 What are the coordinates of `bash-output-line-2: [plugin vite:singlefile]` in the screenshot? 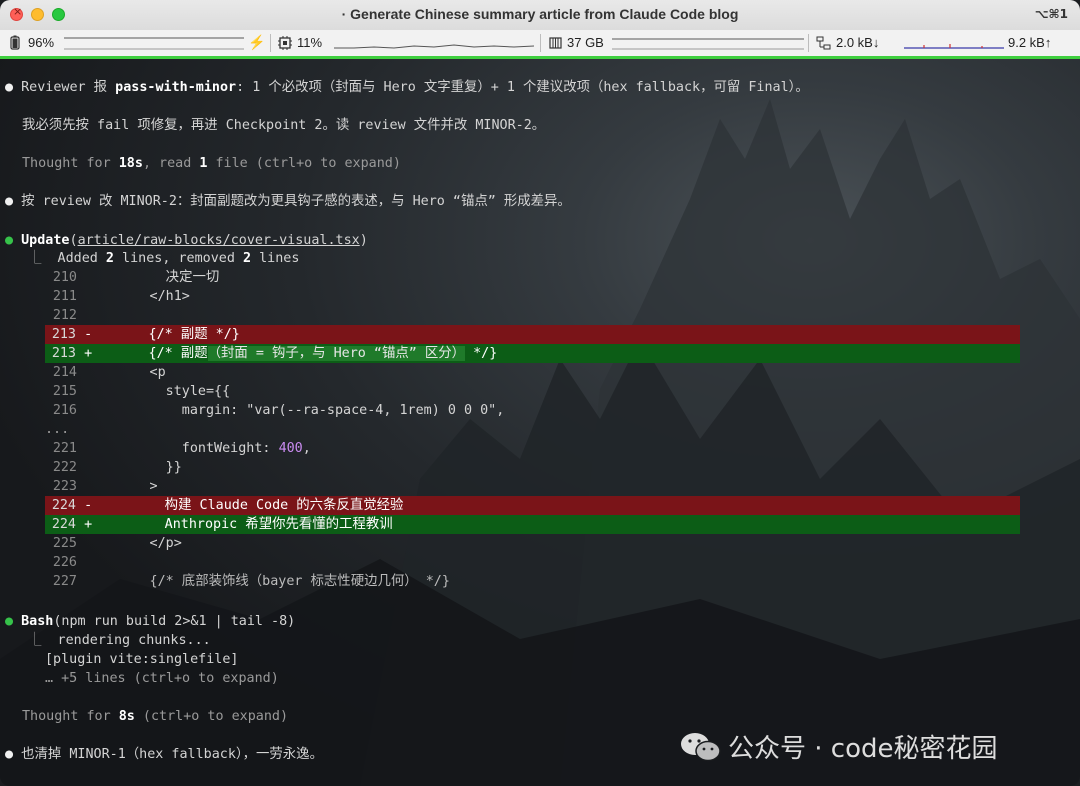 It's located at (142, 659).